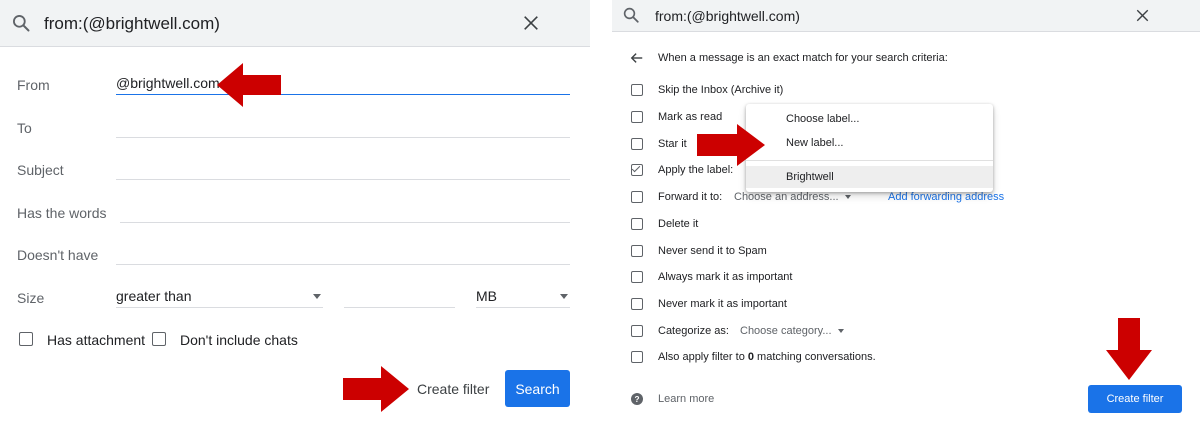 The width and height of the screenshot is (1200, 426). I want to click on star-it-checkbox, so click(637, 144).